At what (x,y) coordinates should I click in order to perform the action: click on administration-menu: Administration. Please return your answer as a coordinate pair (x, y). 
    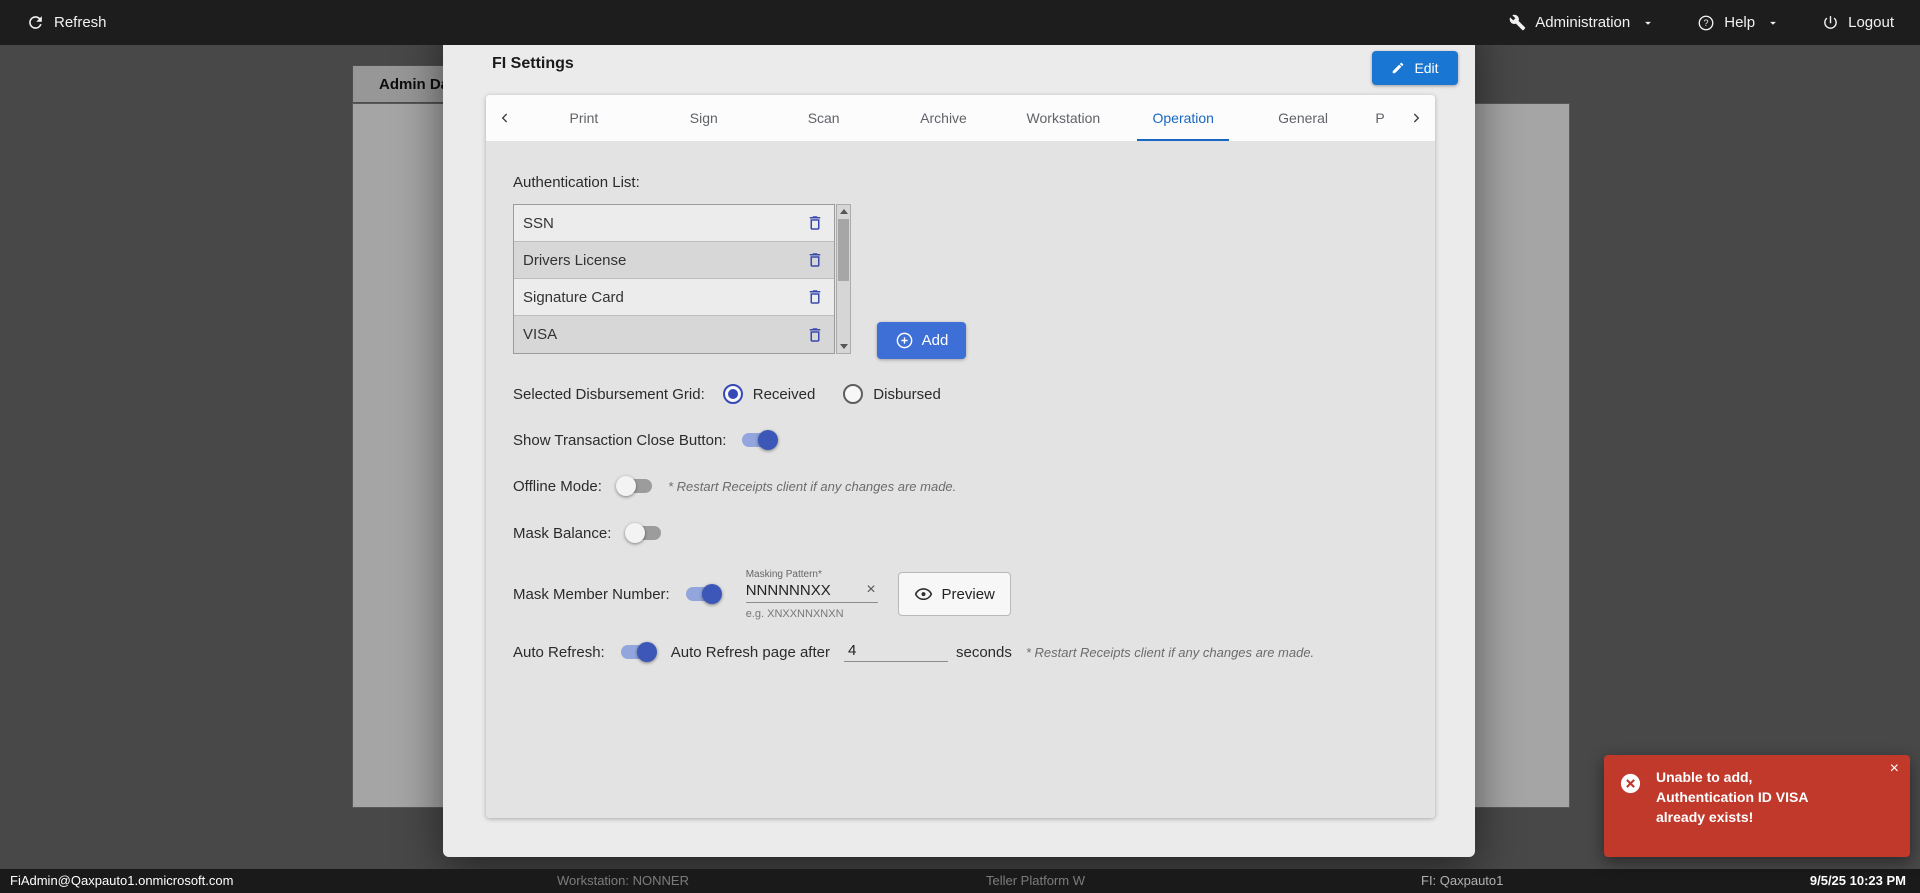
    Looking at the image, I should click on (1582, 22).